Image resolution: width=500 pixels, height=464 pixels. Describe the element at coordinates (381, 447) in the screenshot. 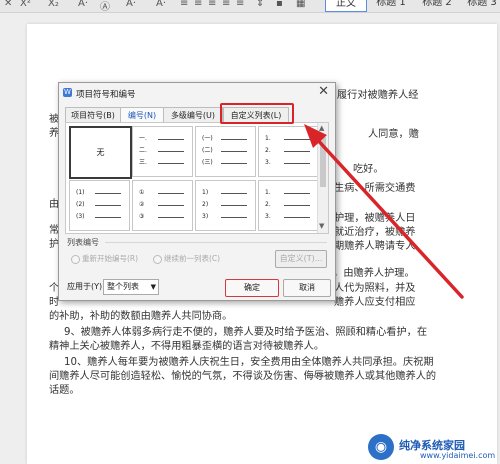

I see `brand-logo-icon: ◉` at that location.